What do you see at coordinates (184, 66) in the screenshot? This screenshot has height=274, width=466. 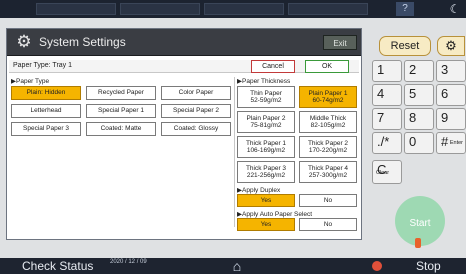 I see `sub-header: Paper Type: Tray 1 Cancel OK` at bounding box center [184, 66].